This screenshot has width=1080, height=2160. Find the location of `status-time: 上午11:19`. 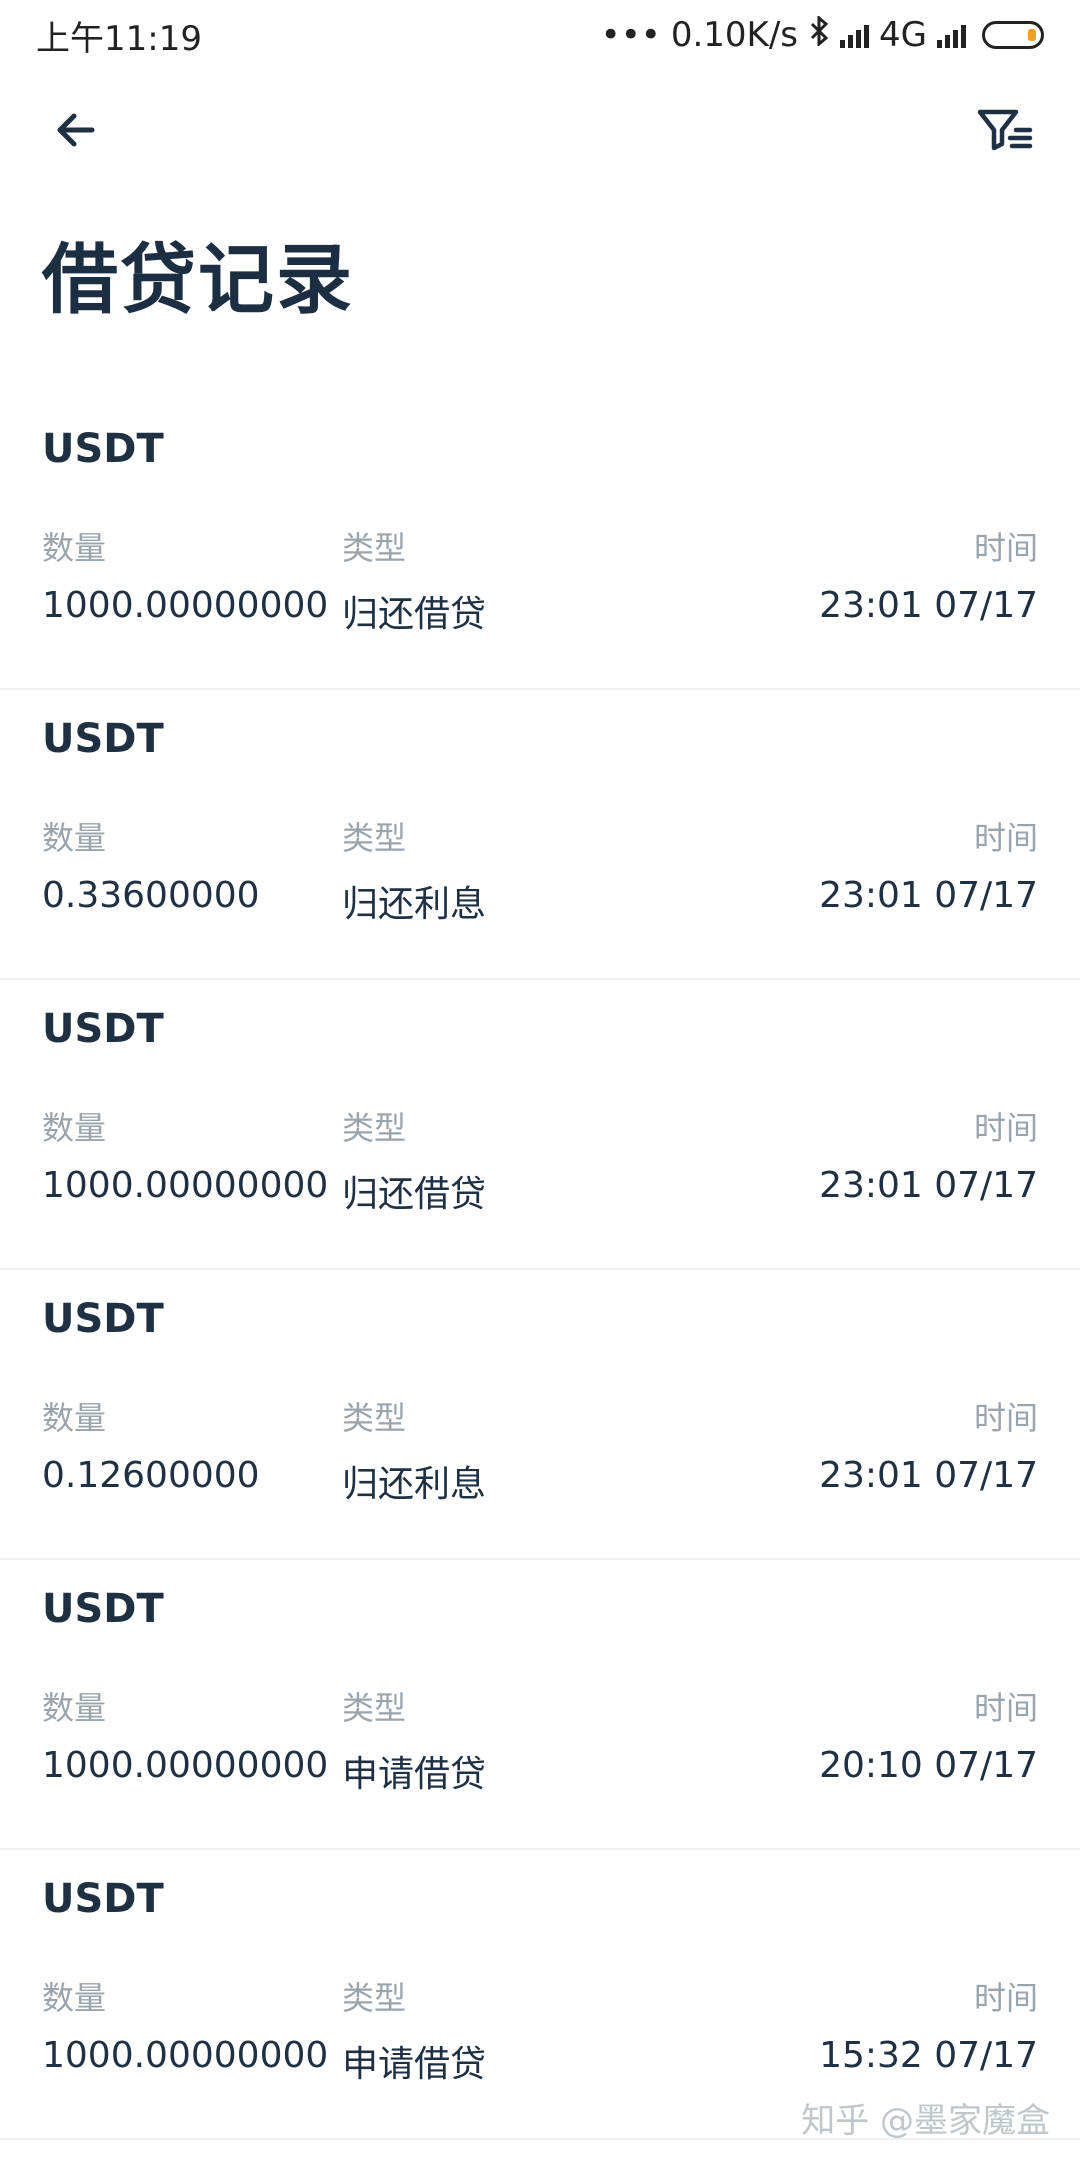

status-time: 上午11:19 is located at coordinates (119, 38).